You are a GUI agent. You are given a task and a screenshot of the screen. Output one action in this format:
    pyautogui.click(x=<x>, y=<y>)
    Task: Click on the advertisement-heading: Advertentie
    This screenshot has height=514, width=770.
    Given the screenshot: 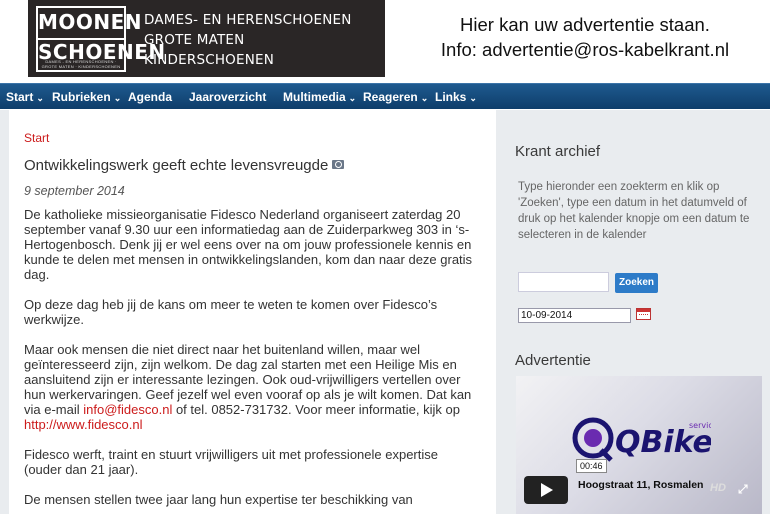 What is the action you would take?
    pyautogui.click(x=553, y=360)
    